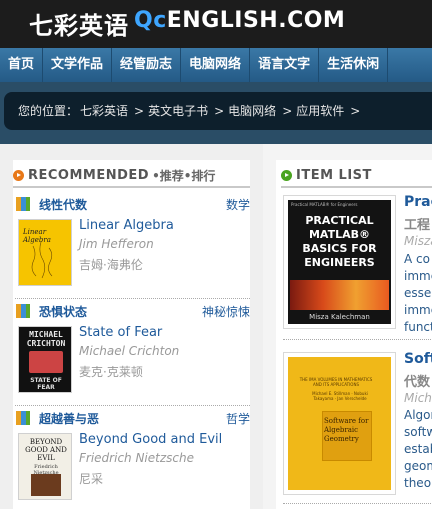 This screenshot has height=513, width=432. What do you see at coordinates (147, 65) in the screenshot?
I see `nav-item-business: 经管励志` at bounding box center [147, 65].